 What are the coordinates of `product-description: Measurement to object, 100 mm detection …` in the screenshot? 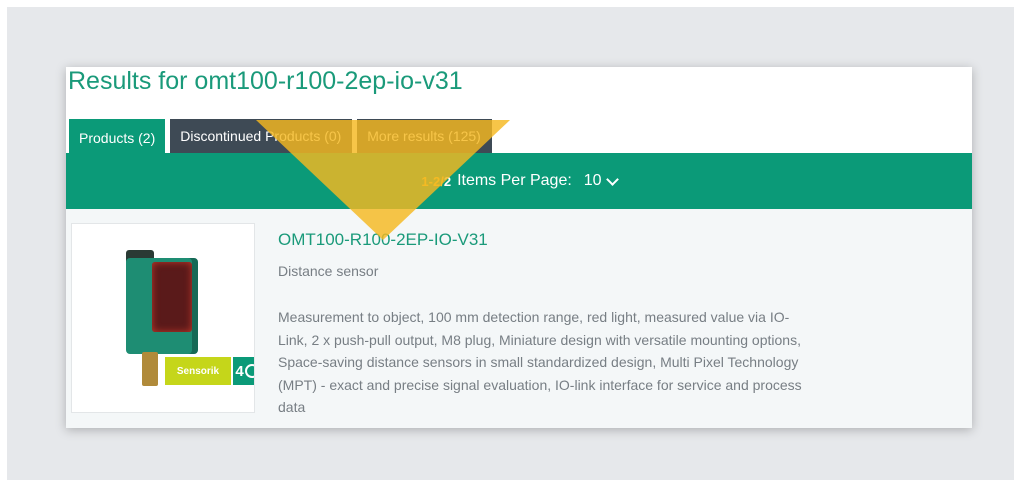 It's located at (540, 362).